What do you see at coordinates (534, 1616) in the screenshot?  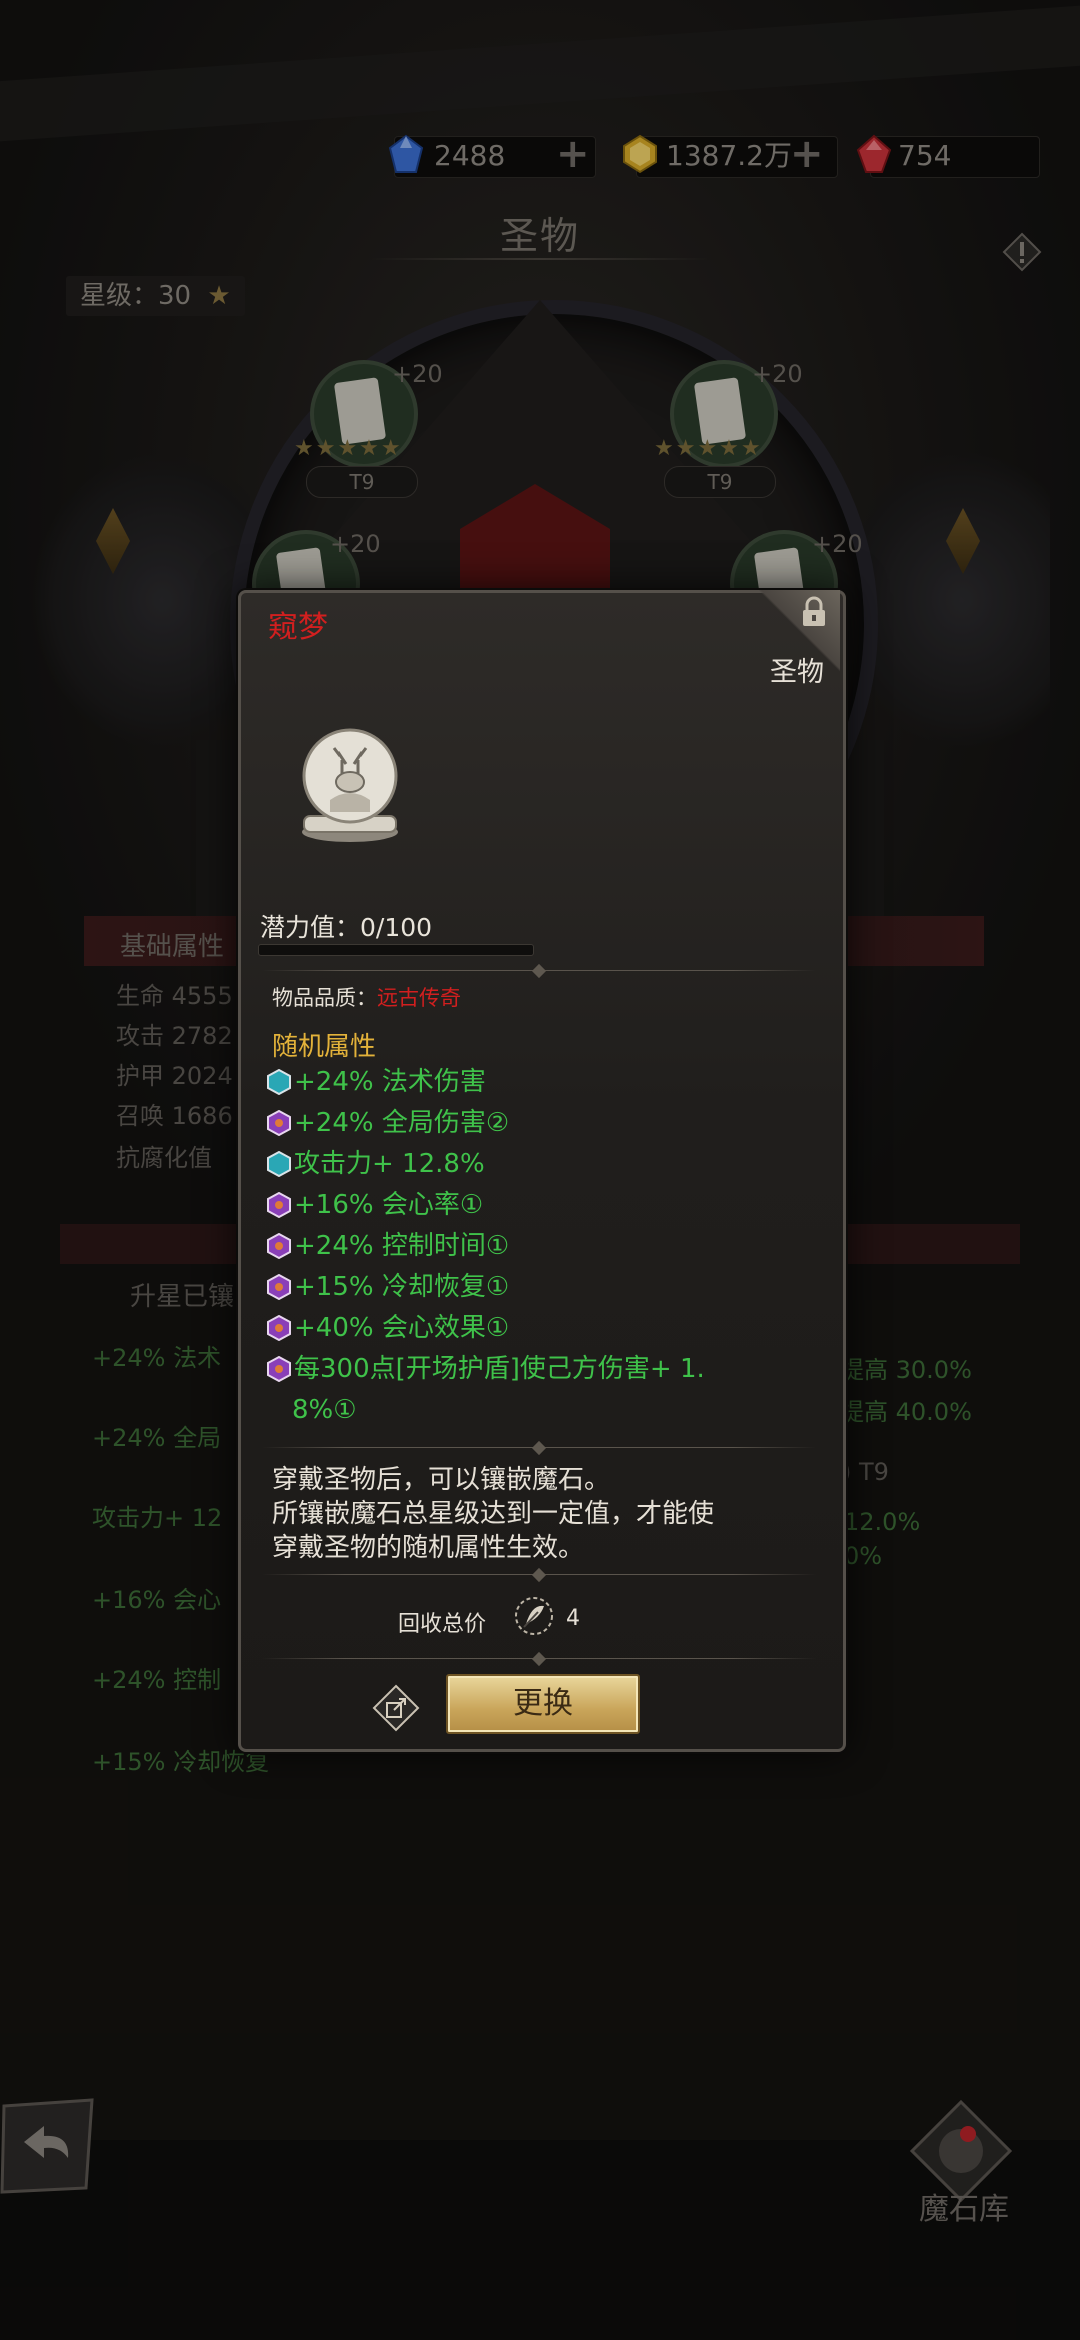 I see `feather-coin-icon` at bounding box center [534, 1616].